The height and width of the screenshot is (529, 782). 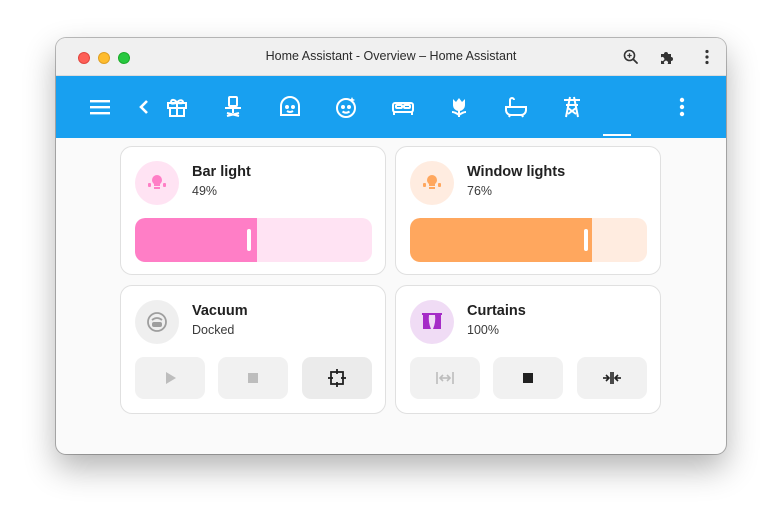 I want to click on menu-icon, so click(x=100, y=107).